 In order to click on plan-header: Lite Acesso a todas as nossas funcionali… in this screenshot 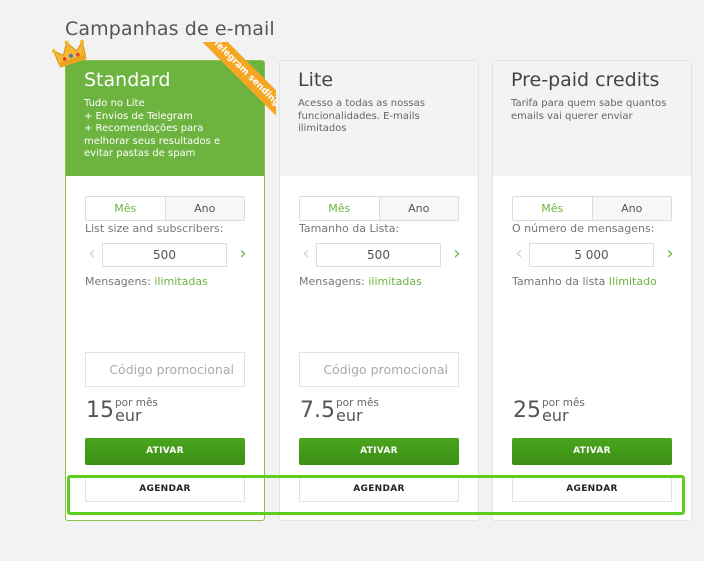, I will do `click(379, 118)`.